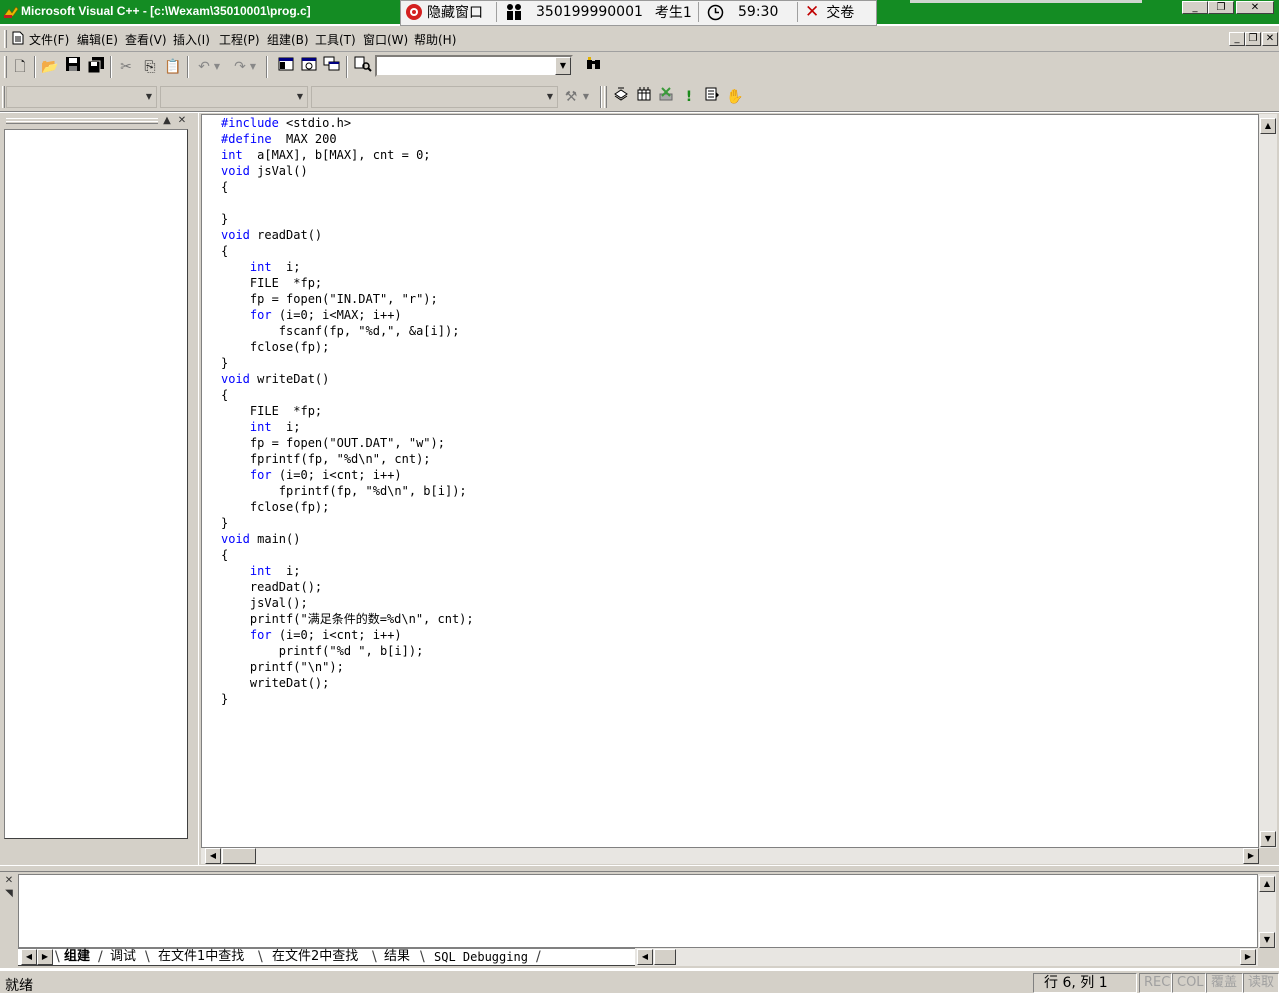 The width and height of the screenshot is (1279, 995). I want to click on menu-insert: 插入(I), so click(191, 39).